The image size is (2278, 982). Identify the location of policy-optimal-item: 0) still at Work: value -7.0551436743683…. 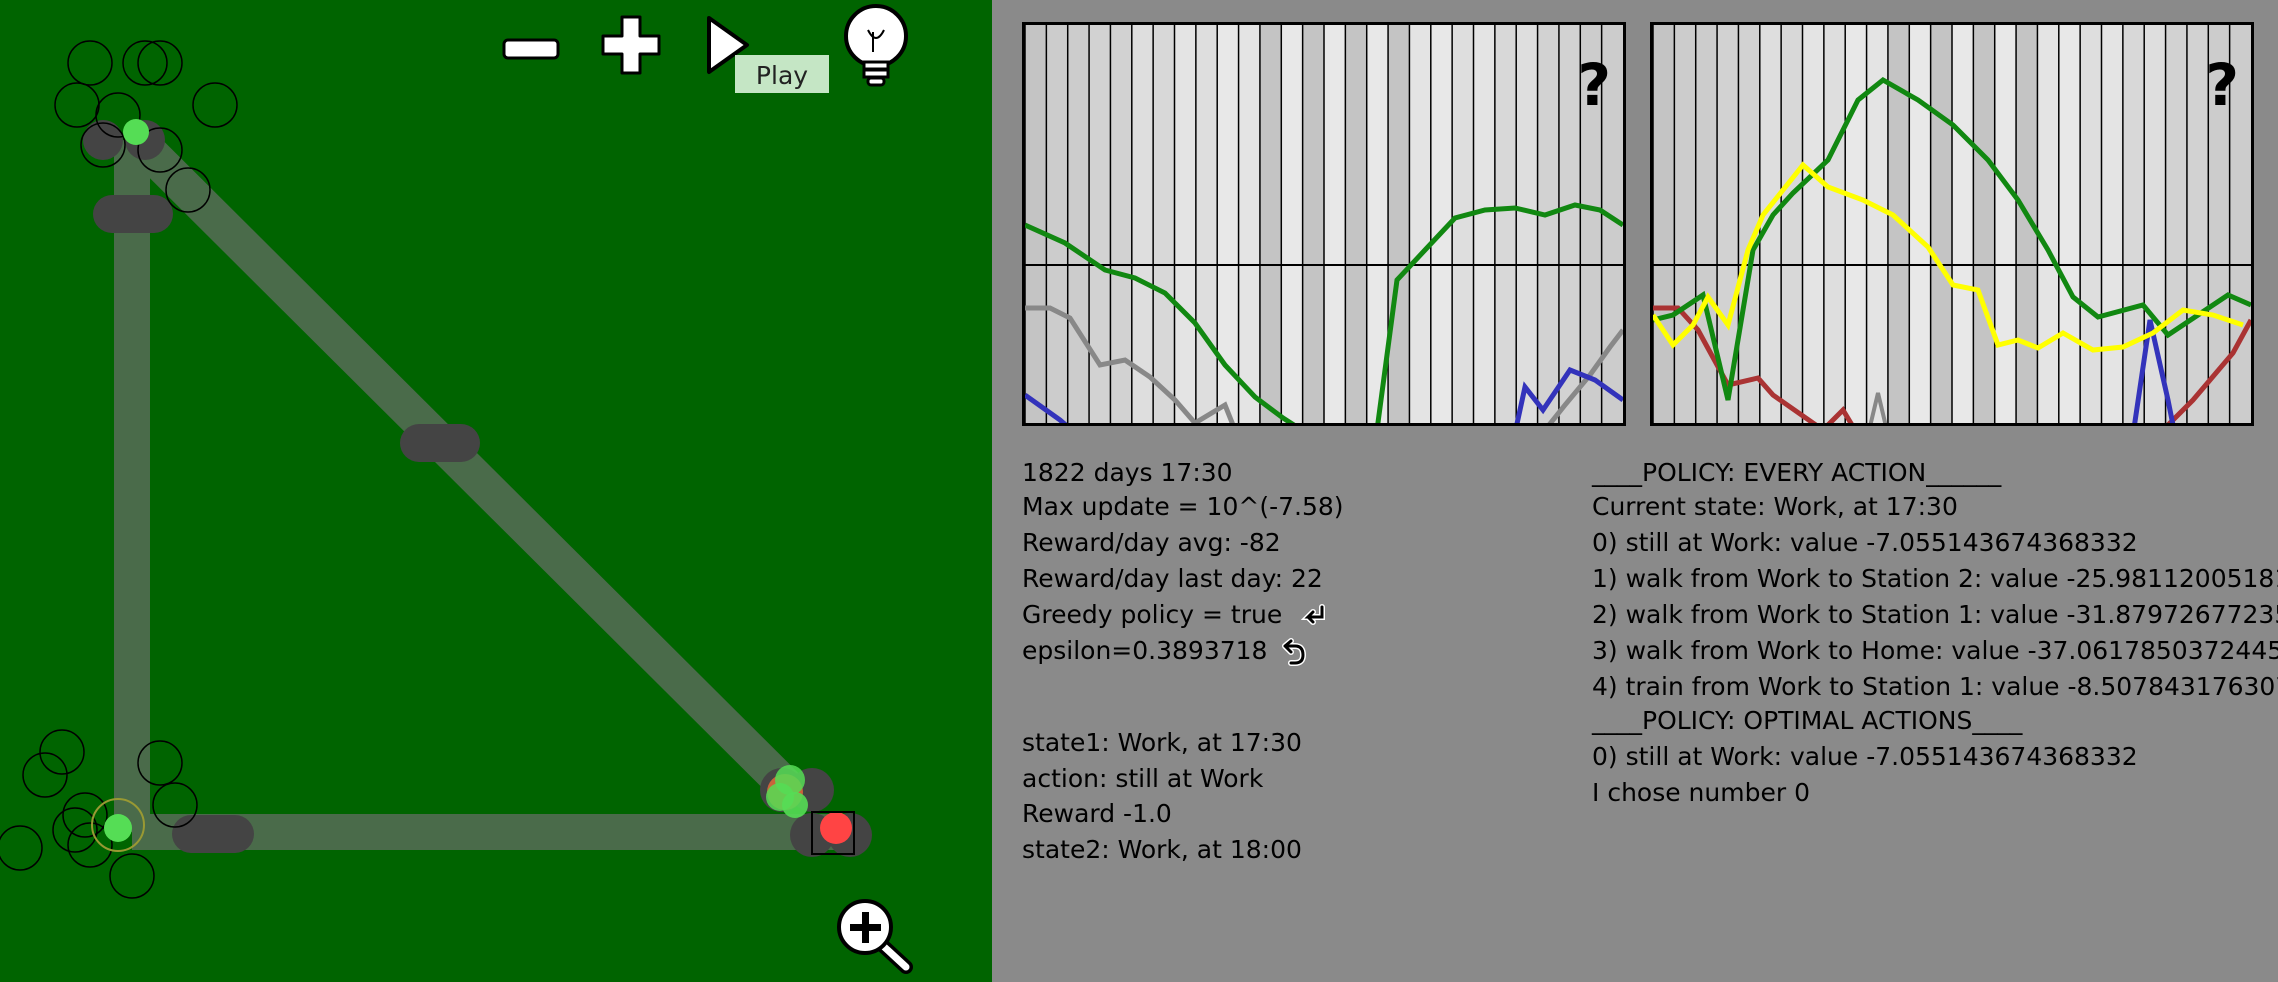
(1865, 756).